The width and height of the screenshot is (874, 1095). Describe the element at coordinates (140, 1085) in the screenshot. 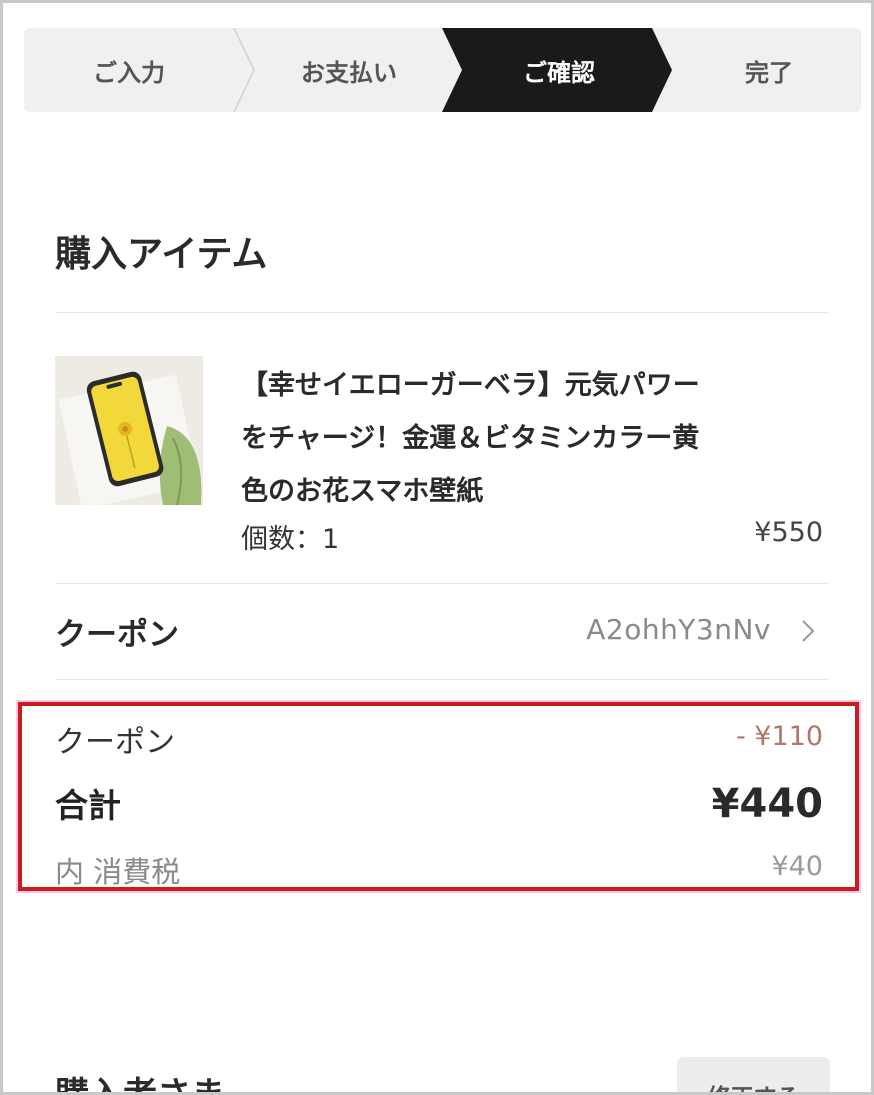

I see `buyer-section-title: 購入者さま` at that location.